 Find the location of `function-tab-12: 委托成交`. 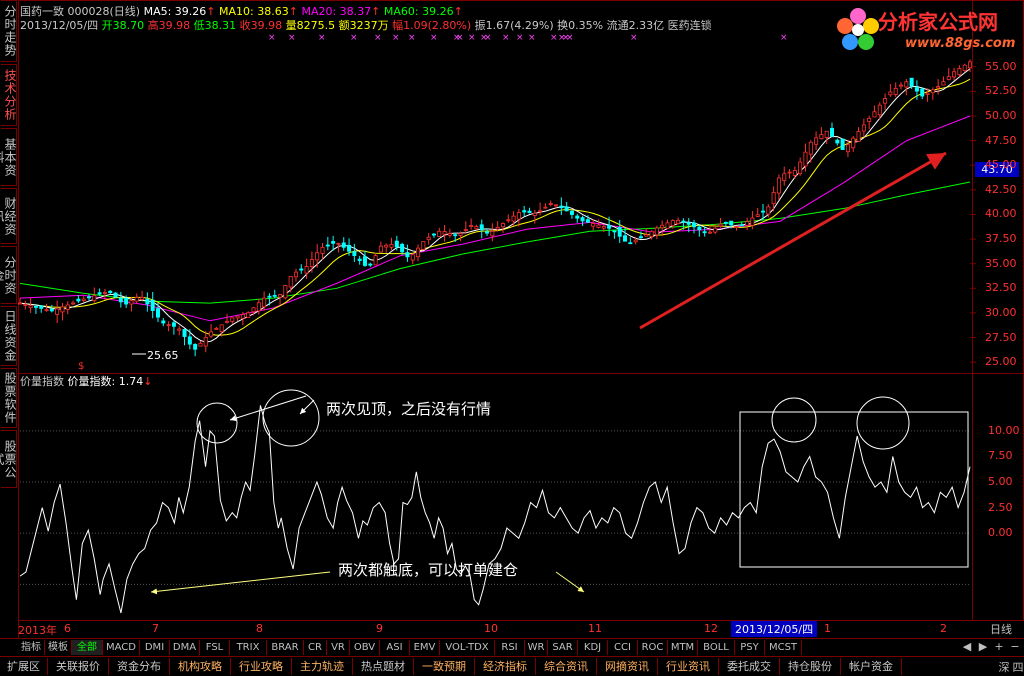

function-tab-12: 委托成交 is located at coordinates (749, 666).